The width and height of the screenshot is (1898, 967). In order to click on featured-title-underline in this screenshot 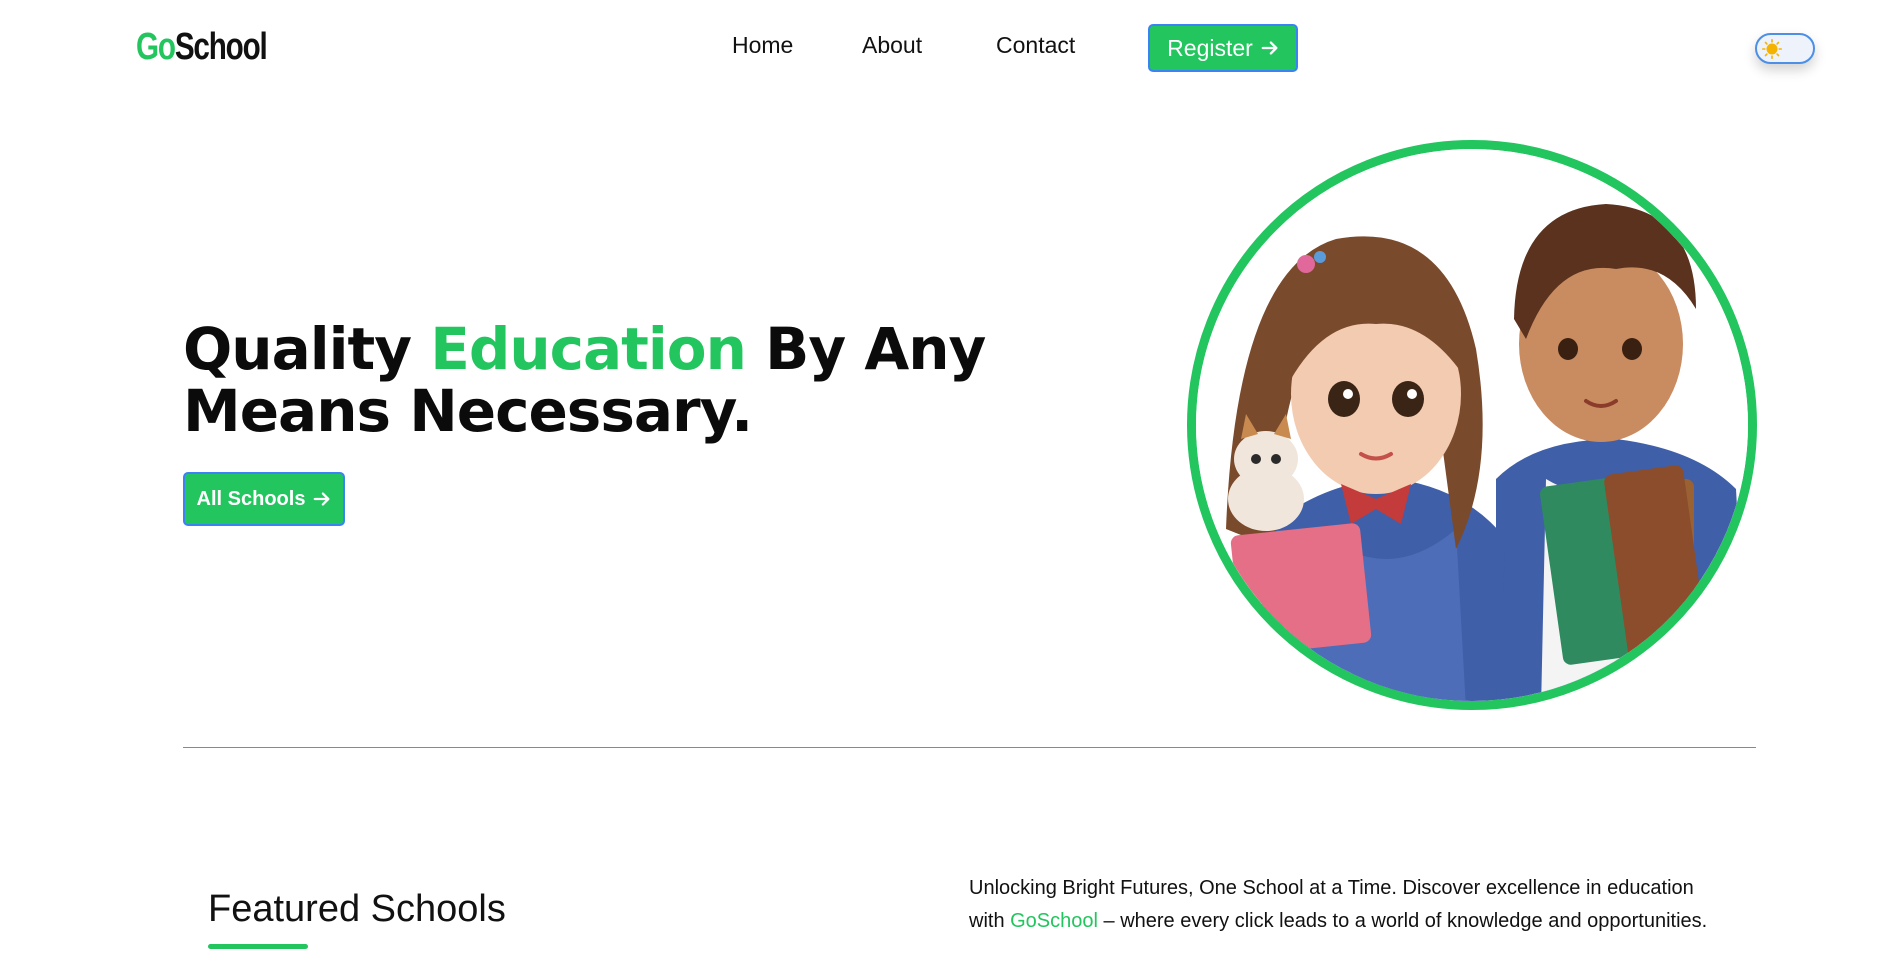, I will do `click(258, 946)`.